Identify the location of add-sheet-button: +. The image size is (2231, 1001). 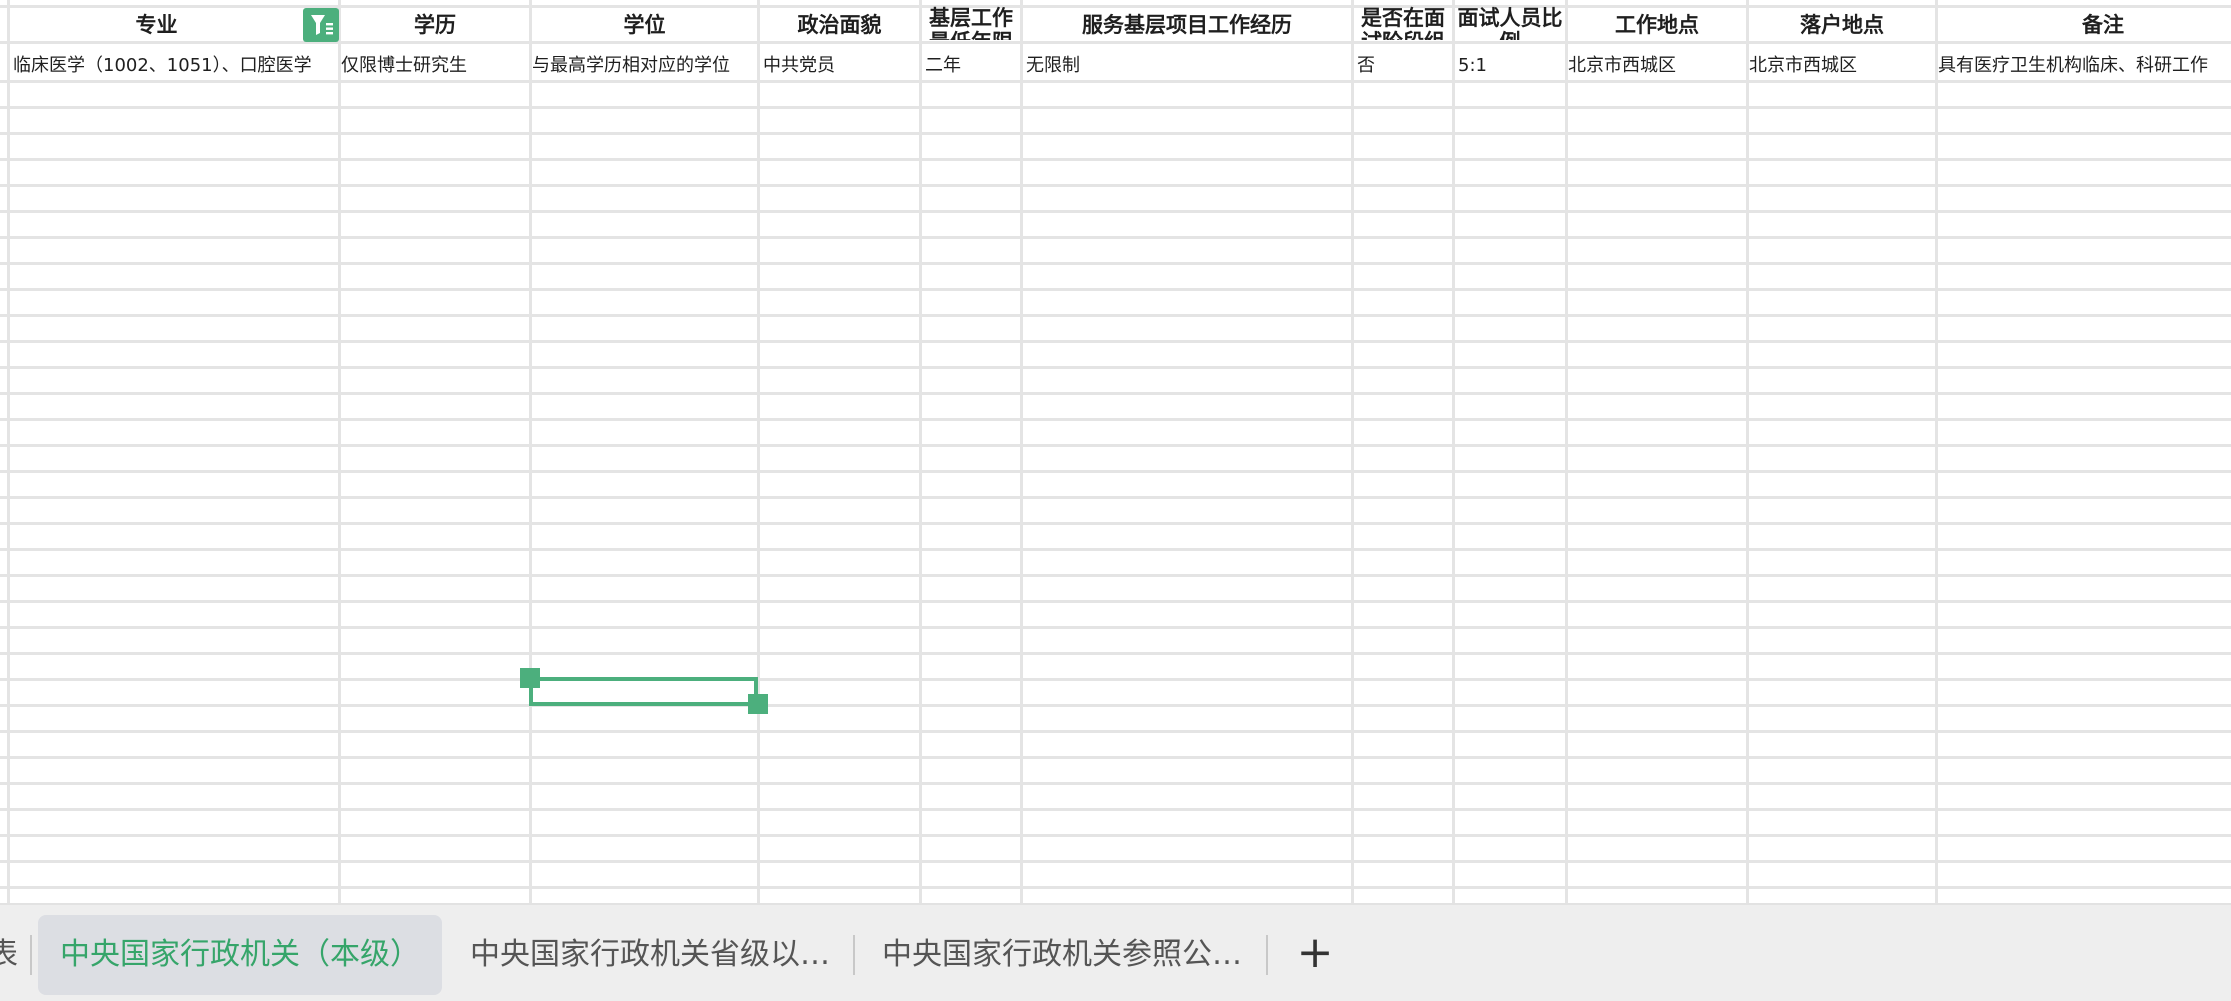
(1315, 955).